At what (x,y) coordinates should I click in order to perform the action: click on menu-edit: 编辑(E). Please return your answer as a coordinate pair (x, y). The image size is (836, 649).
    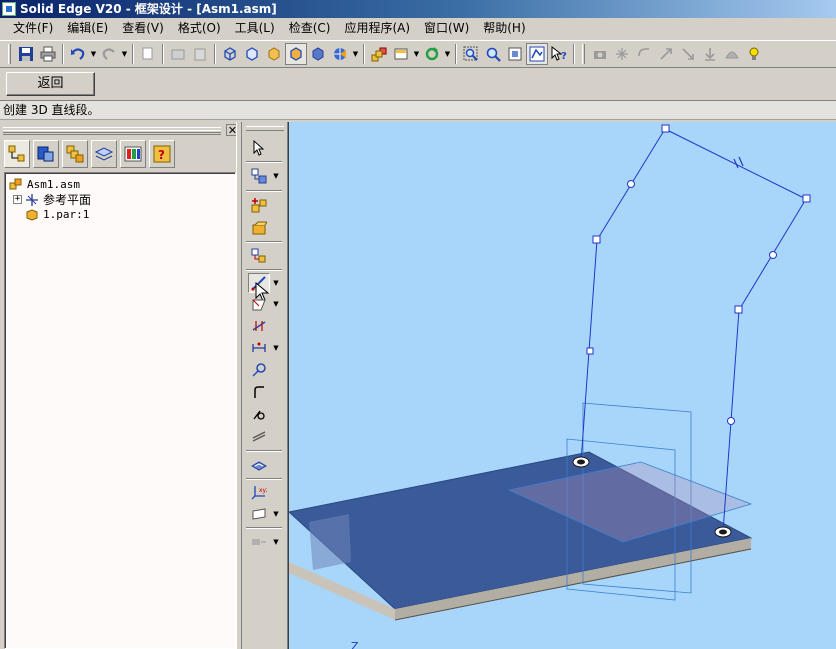
    Looking at the image, I should click on (87, 28).